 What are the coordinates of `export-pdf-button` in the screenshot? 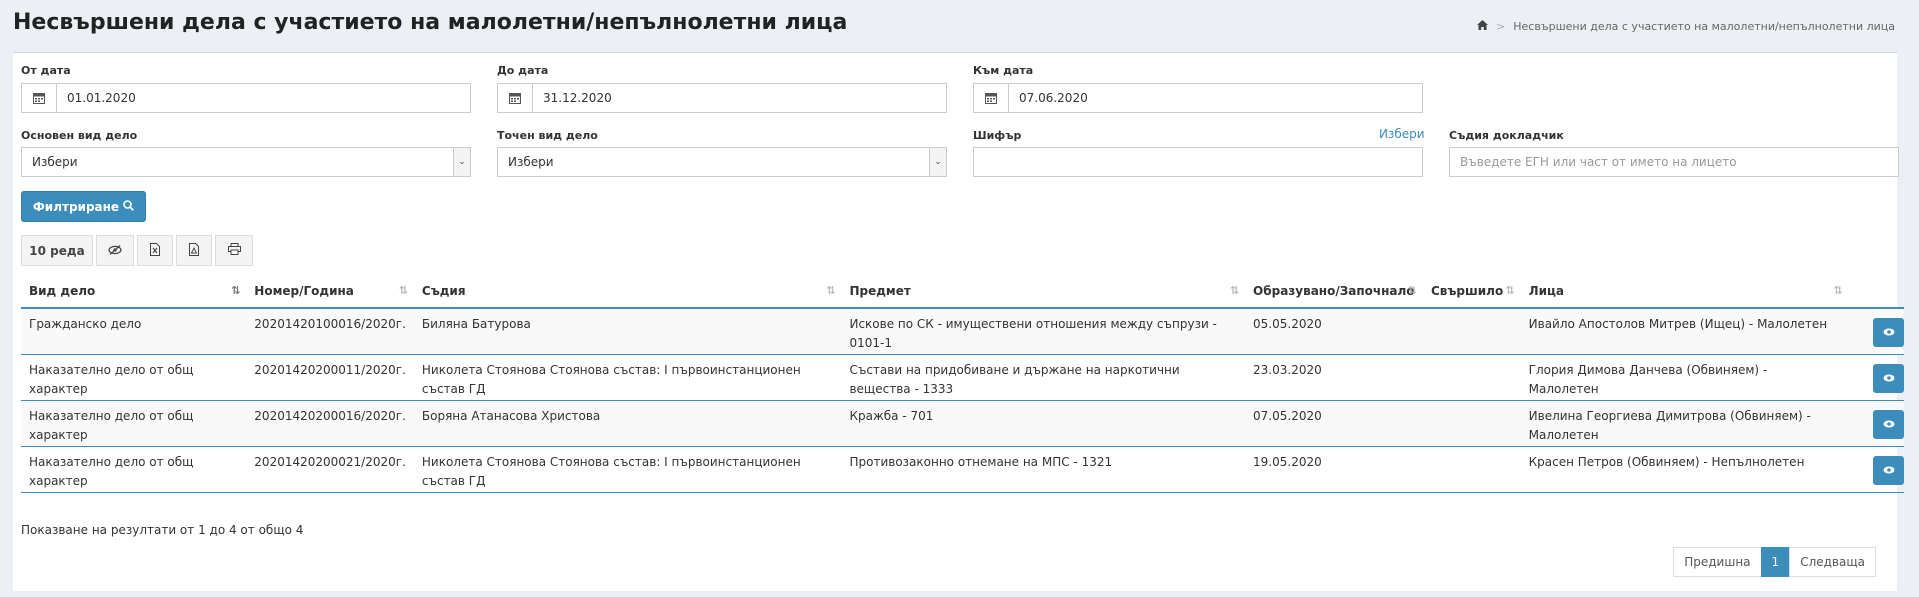 It's located at (194, 250).